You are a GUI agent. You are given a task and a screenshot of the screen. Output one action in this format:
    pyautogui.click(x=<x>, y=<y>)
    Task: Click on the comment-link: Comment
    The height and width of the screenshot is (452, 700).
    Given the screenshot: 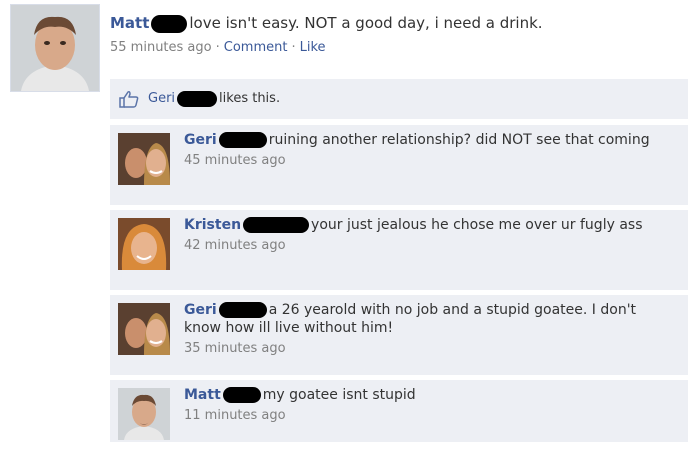 What is the action you would take?
    pyautogui.click(x=256, y=47)
    